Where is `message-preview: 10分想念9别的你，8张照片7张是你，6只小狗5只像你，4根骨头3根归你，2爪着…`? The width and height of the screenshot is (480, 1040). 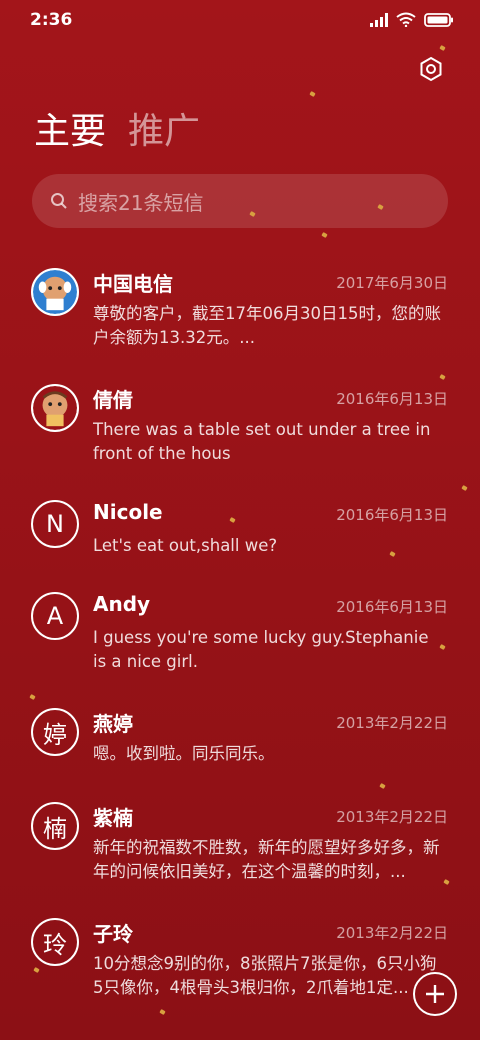 message-preview: 10分想念9别的你，8张照片7张是你，6只小狗5只像你，4根骨头3根归你，2爪着… is located at coordinates (265, 975).